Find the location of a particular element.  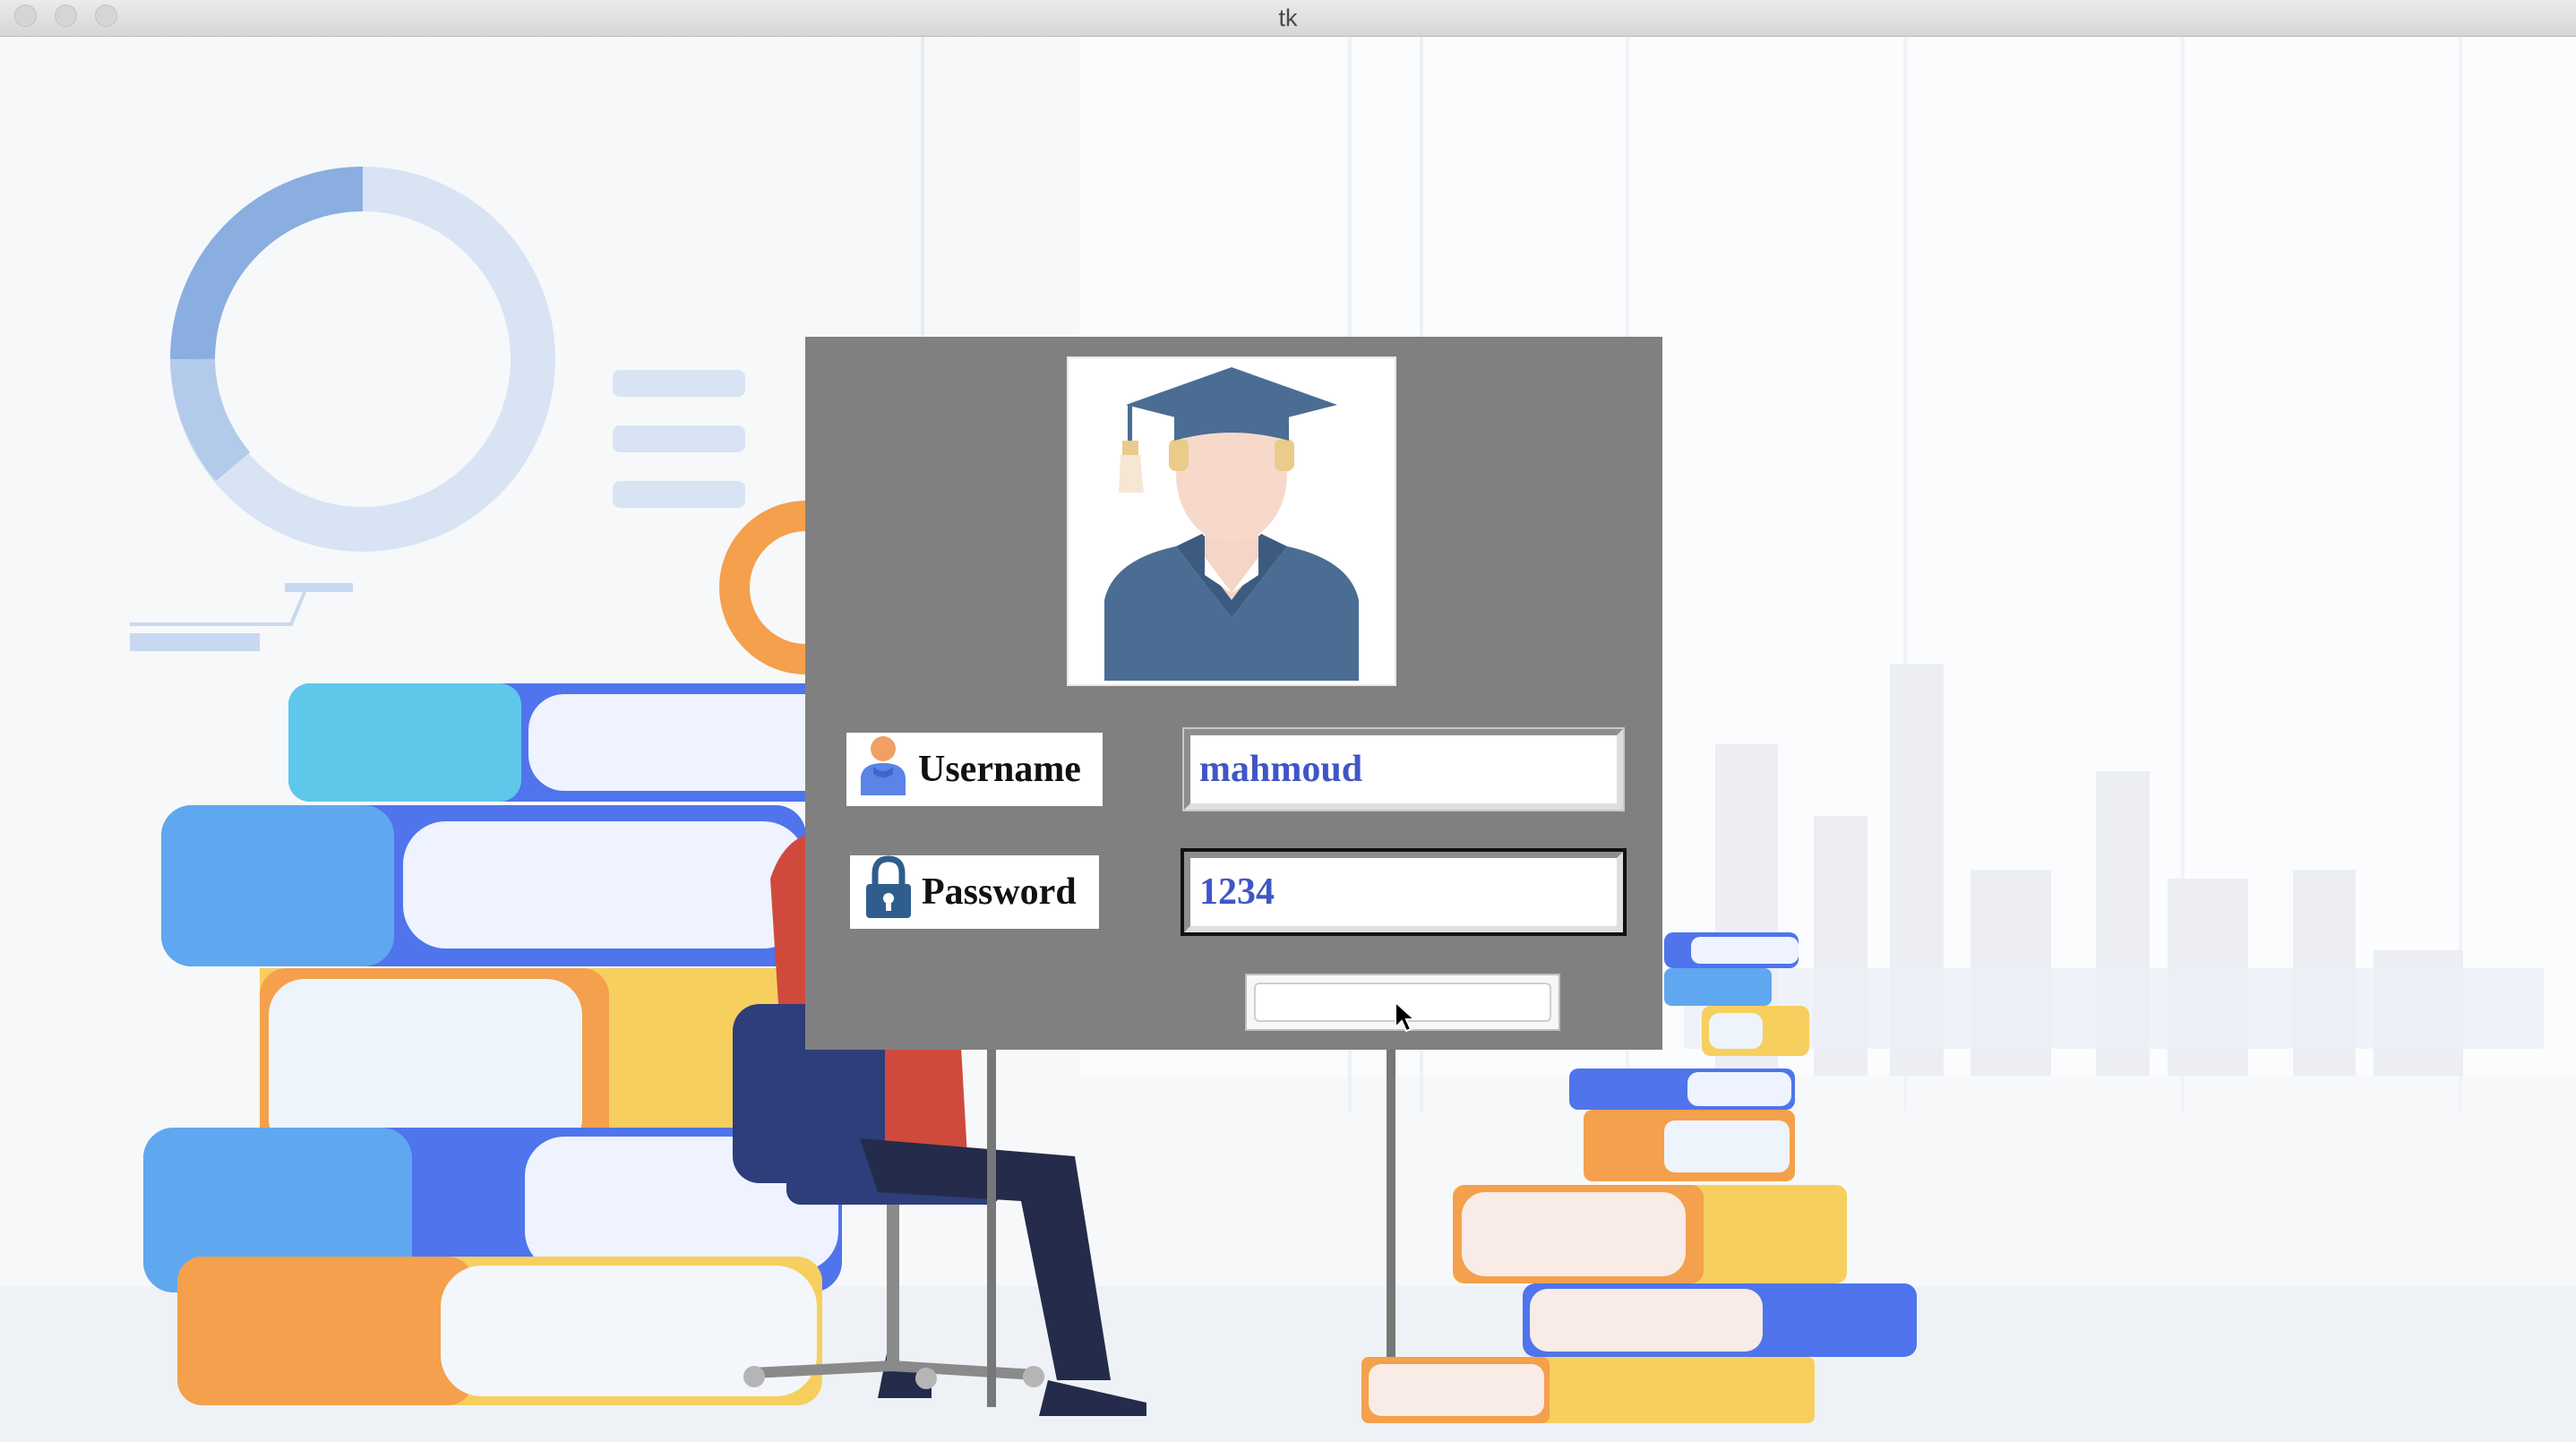

password-field is located at coordinates (1404, 892).